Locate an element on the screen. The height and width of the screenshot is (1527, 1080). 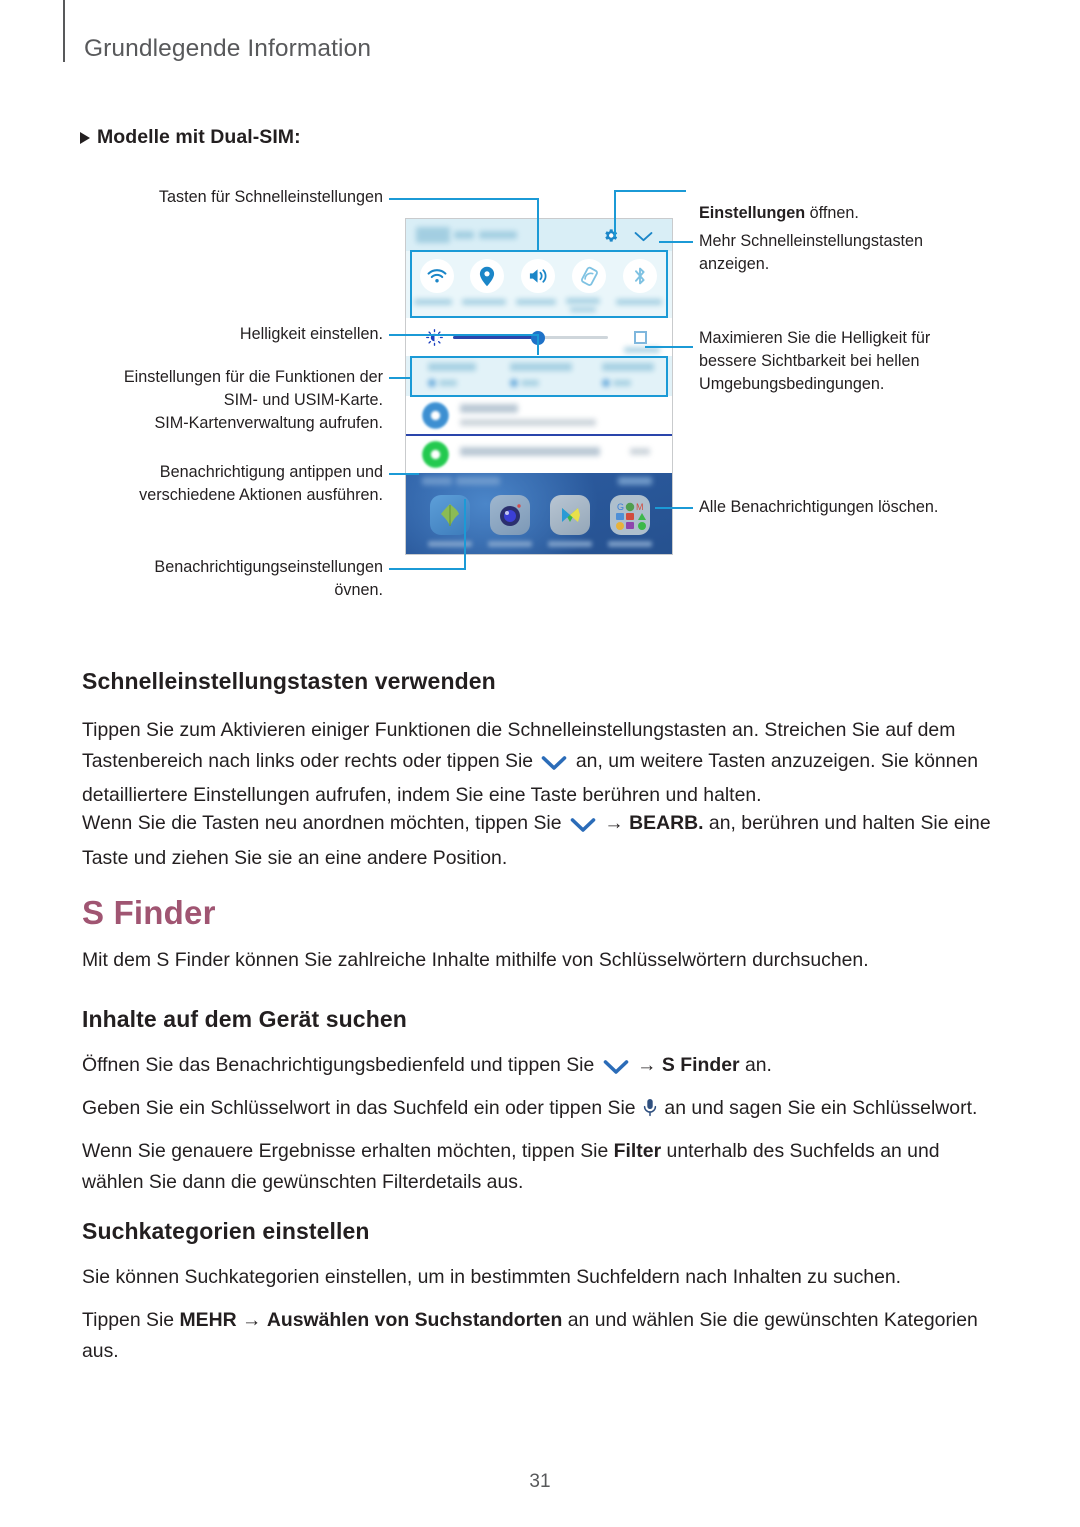
brightness-row is located at coordinates (539, 337).